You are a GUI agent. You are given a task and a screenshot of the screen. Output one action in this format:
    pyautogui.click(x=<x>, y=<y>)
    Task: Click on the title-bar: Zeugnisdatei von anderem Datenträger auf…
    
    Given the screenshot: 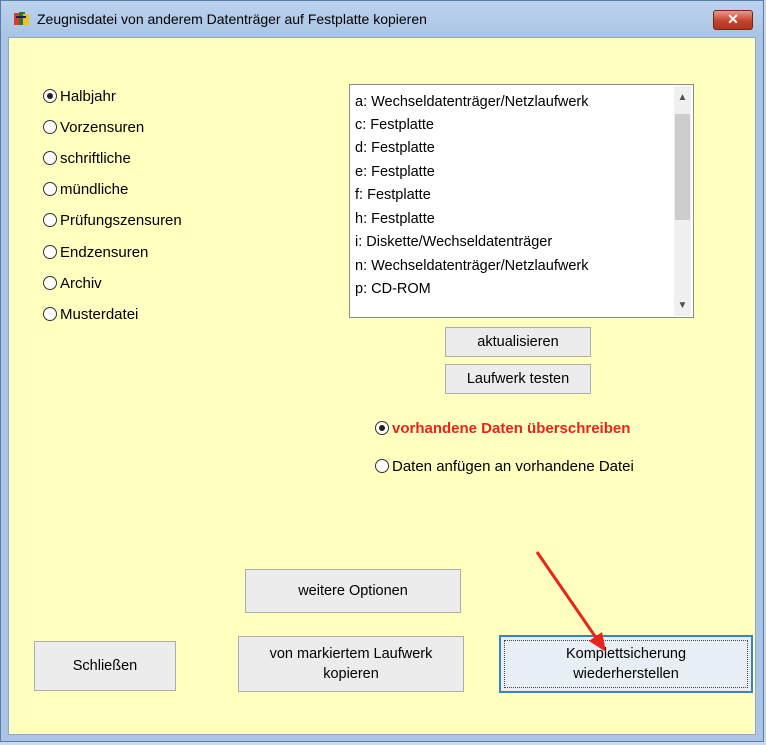 What is the action you would take?
    pyautogui.click(x=382, y=19)
    